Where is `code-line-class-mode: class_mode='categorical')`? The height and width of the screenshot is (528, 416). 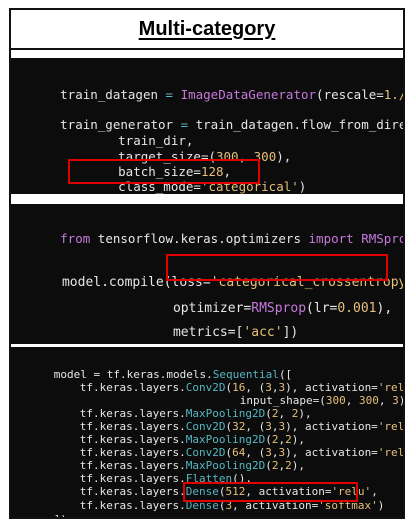 code-line-class-mode: class_mode='categorical') is located at coordinates (189, 179).